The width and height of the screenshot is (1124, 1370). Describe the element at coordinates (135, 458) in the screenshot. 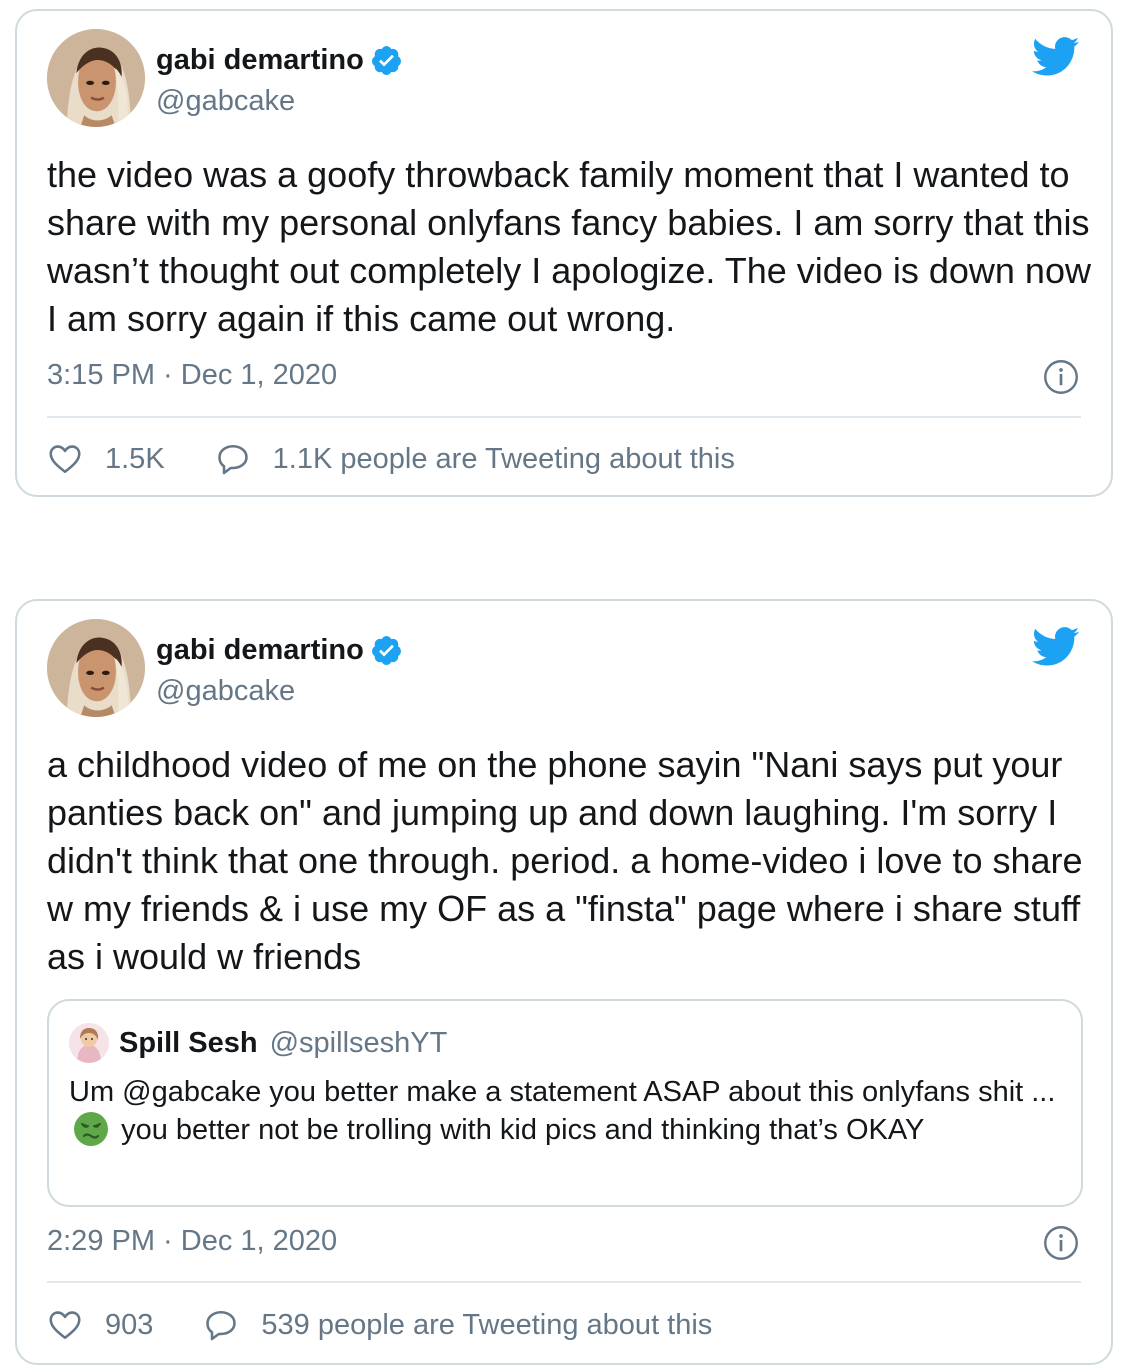

I see `like-count: 1.5K` at that location.